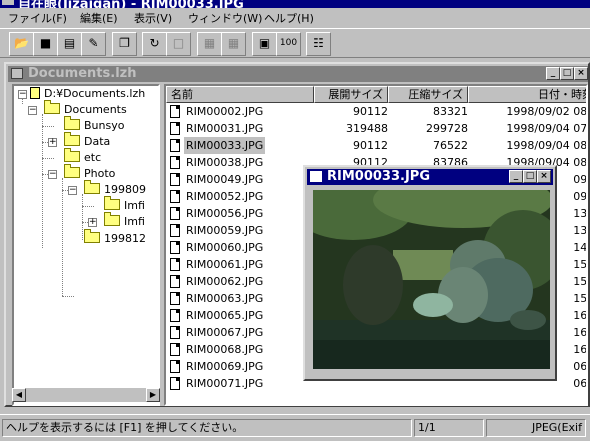 This screenshot has width=602, height=441. I want to click on file-name: RIM00002.JPG, so click(225, 111).